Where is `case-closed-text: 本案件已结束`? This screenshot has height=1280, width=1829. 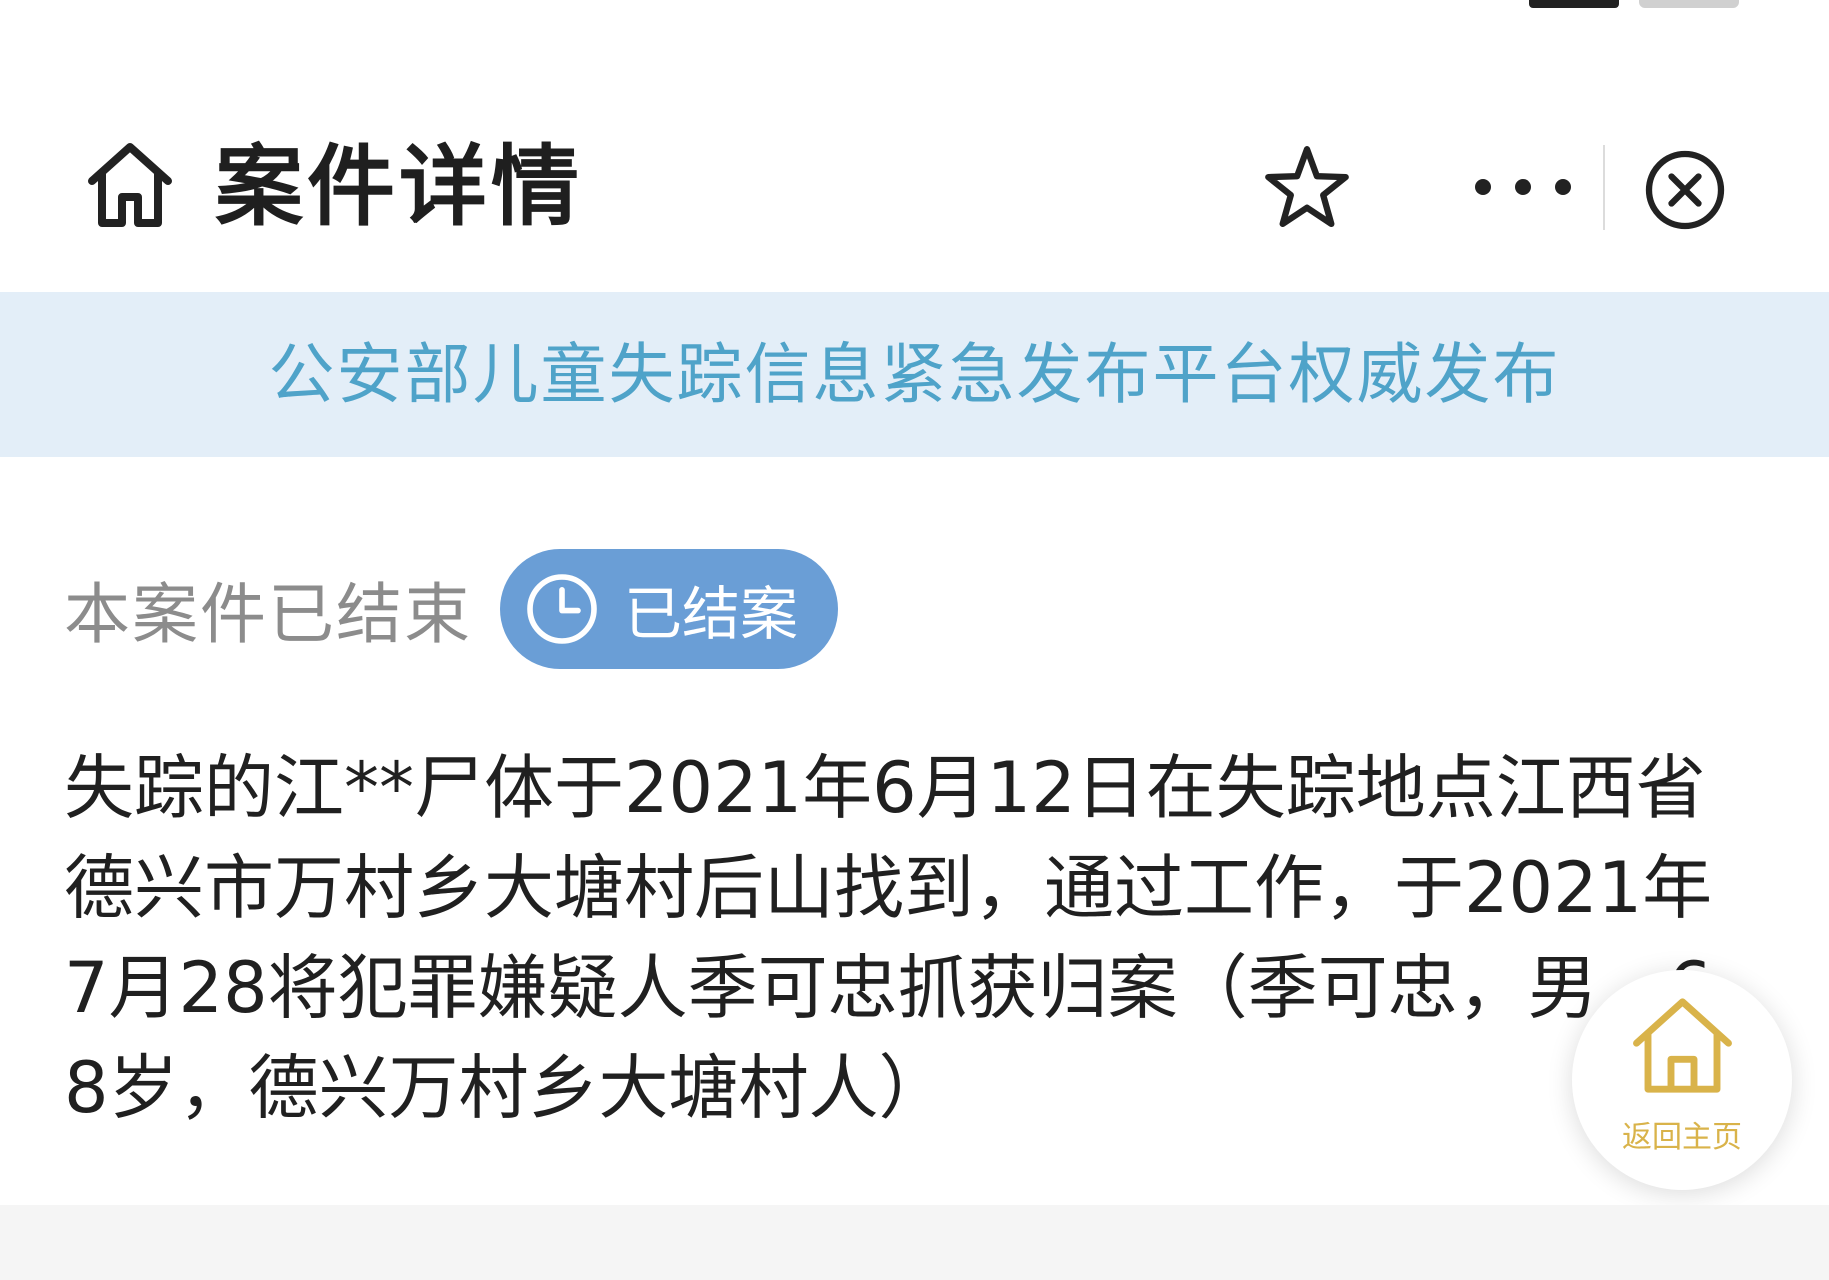
case-closed-text: 本案件已结束 is located at coordinates (268, 614).